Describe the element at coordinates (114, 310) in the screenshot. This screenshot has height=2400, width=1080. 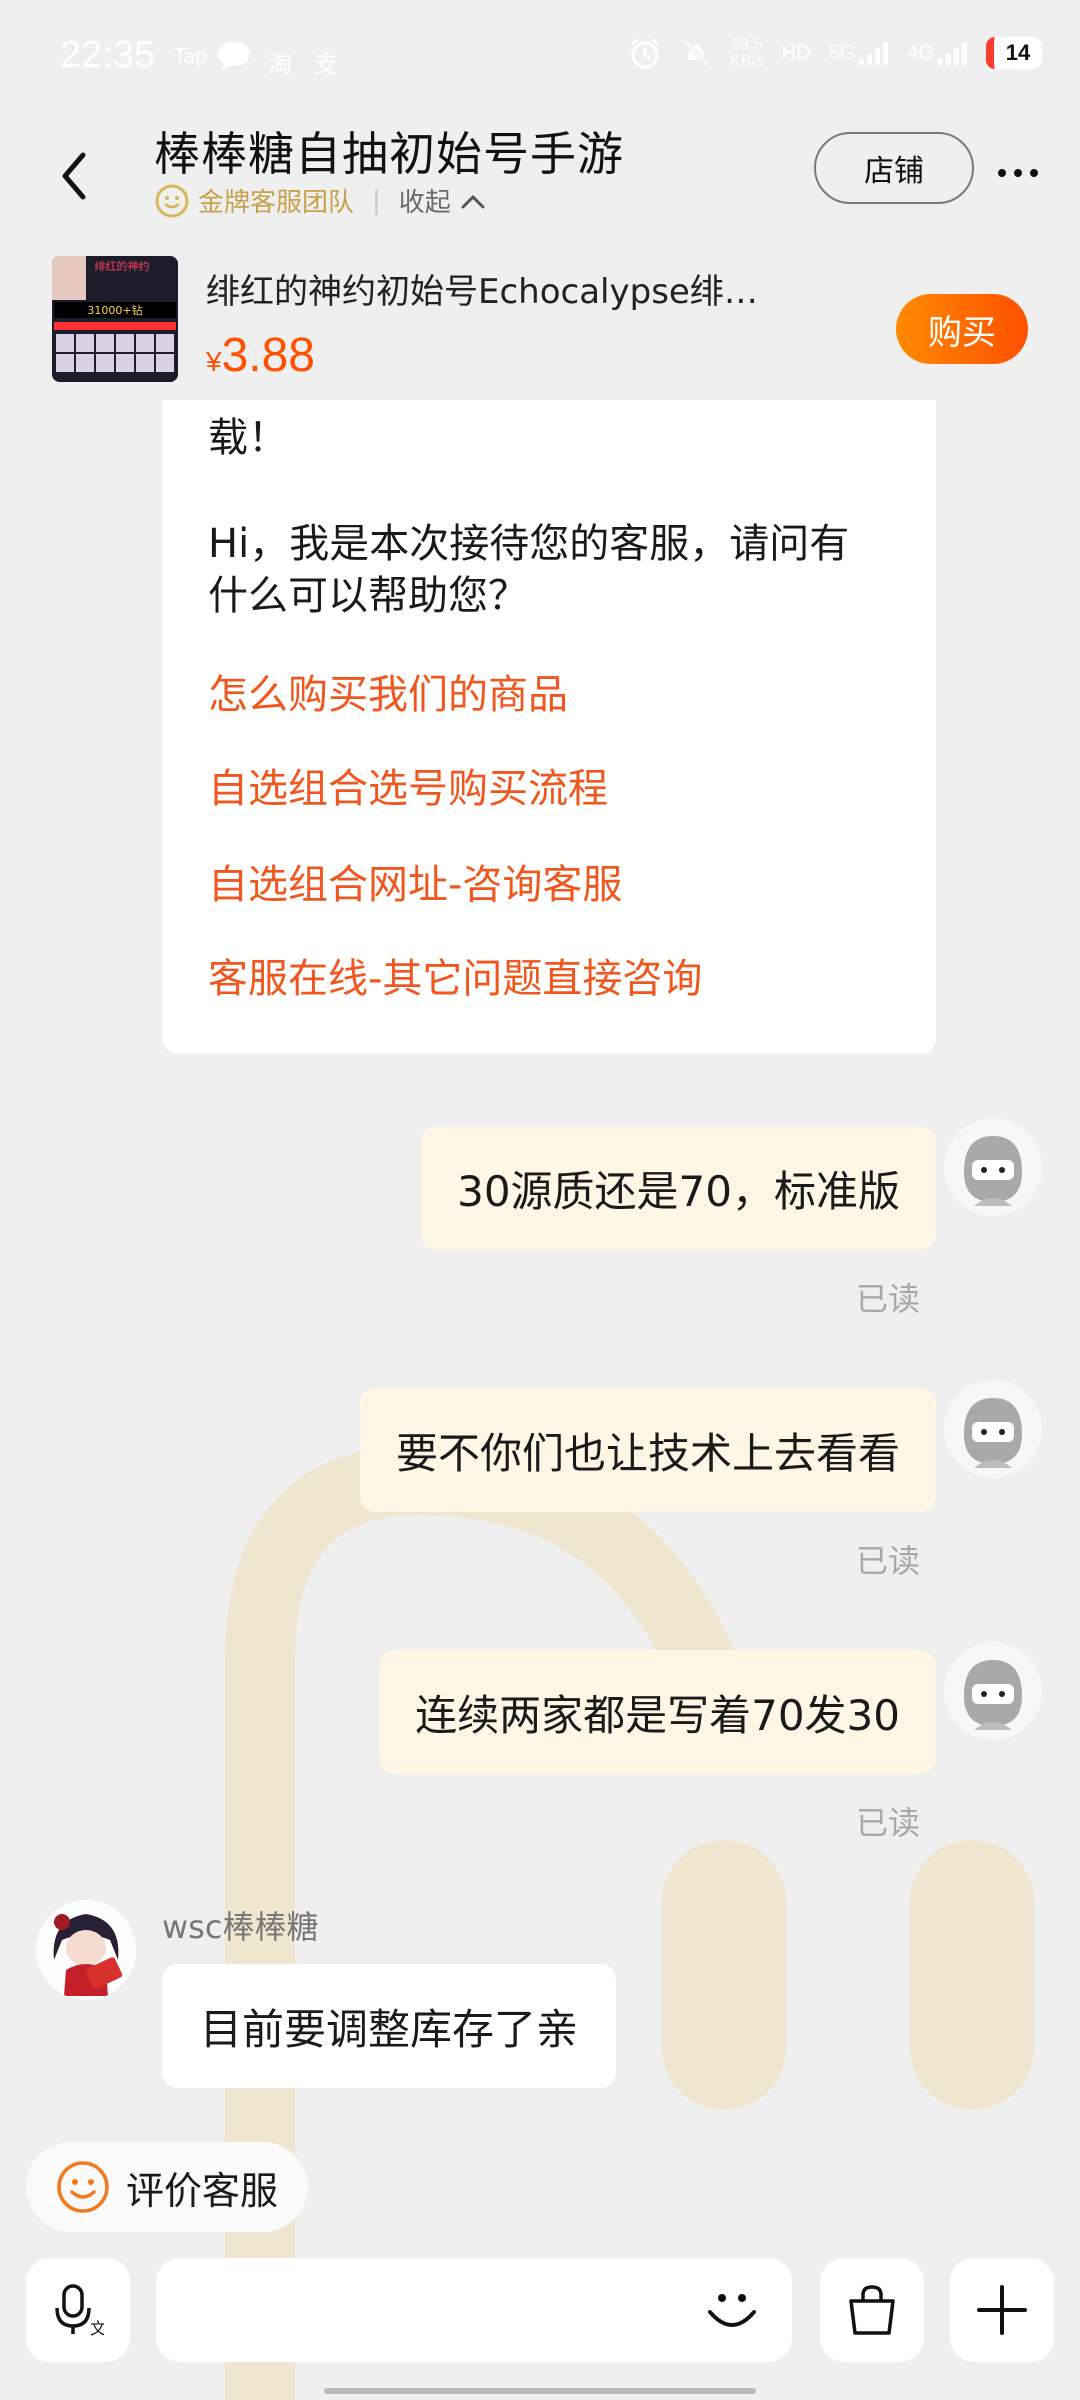
I see `thumb-diamonds: 31000+钻` at that location.